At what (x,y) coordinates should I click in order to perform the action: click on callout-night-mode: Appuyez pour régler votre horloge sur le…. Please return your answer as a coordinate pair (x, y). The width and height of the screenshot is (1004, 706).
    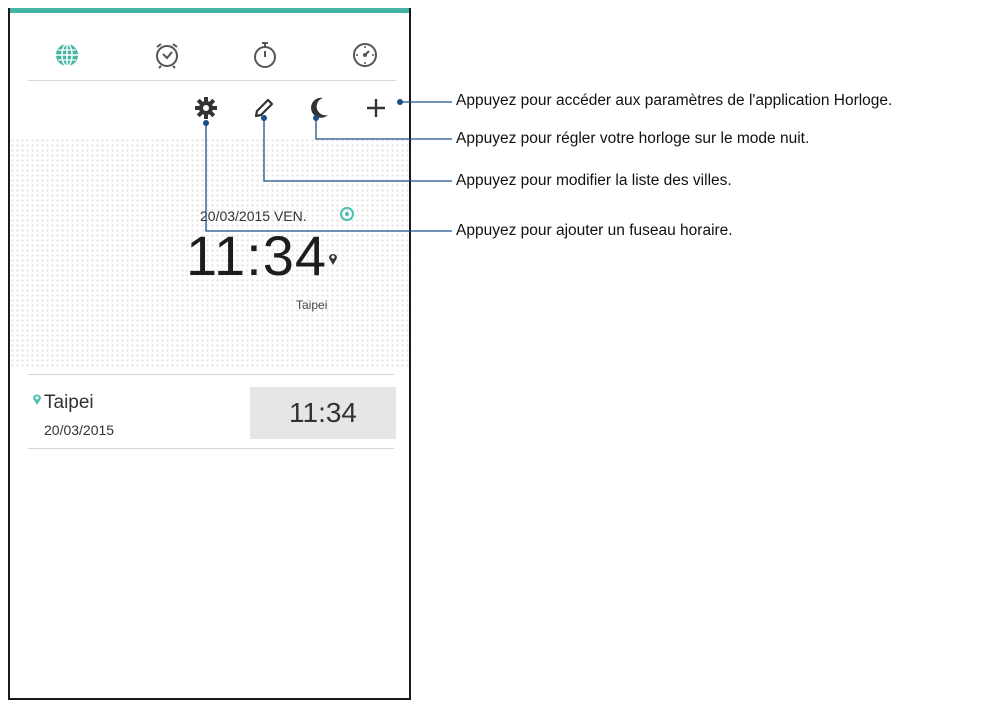
    Looking at the image, I should click on (633, 138).